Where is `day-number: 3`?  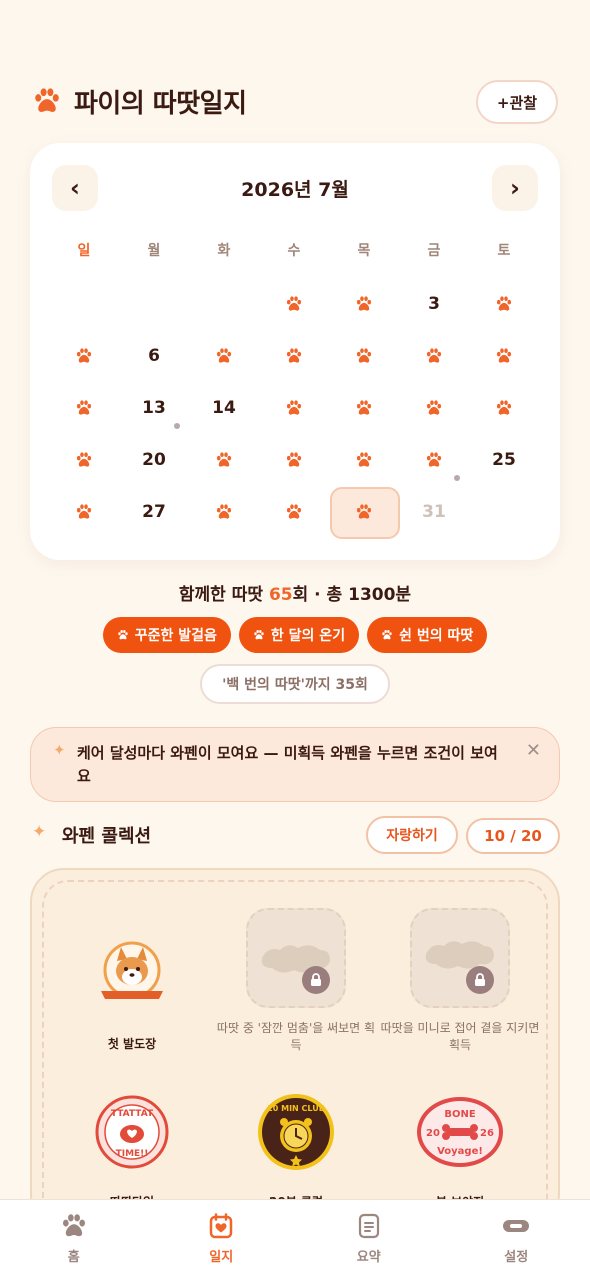
day-number: 3 is located at coordinates (434, 304).